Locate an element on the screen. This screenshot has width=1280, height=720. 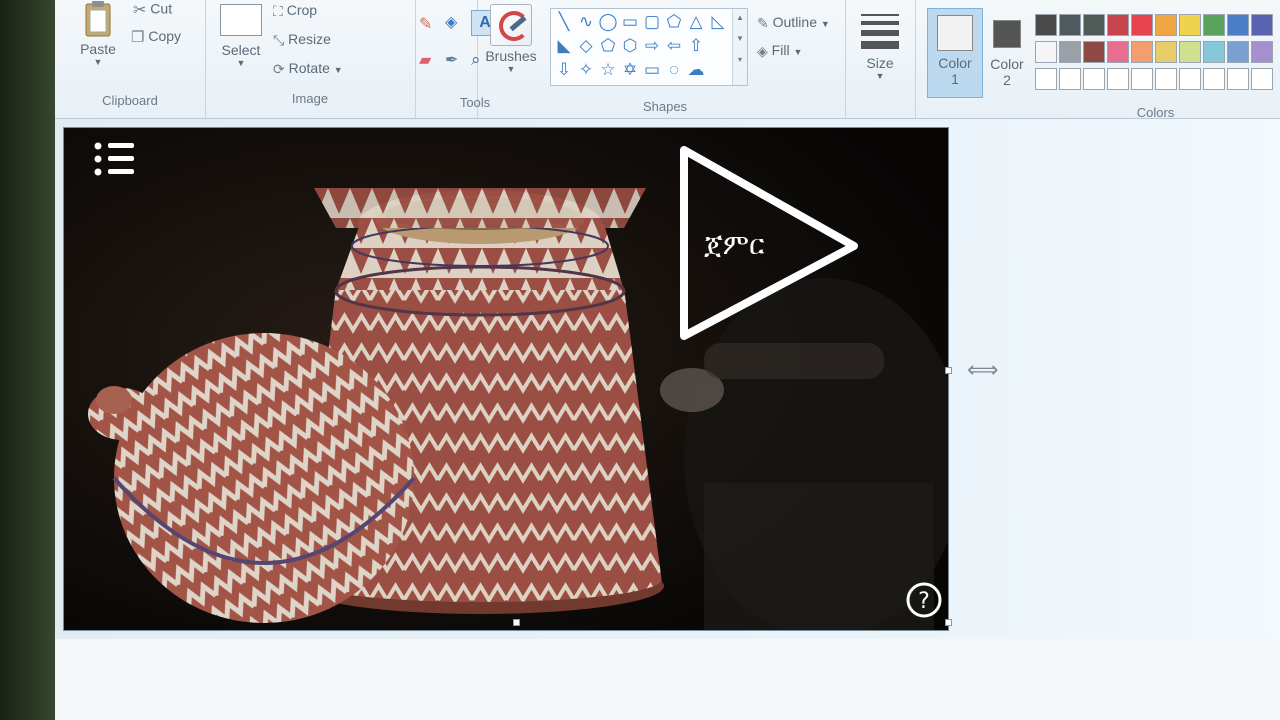
clipboard-group: Paste ▼ ✂ Cut ❐ Copy Clipboard is located at coordinates (130, 59).